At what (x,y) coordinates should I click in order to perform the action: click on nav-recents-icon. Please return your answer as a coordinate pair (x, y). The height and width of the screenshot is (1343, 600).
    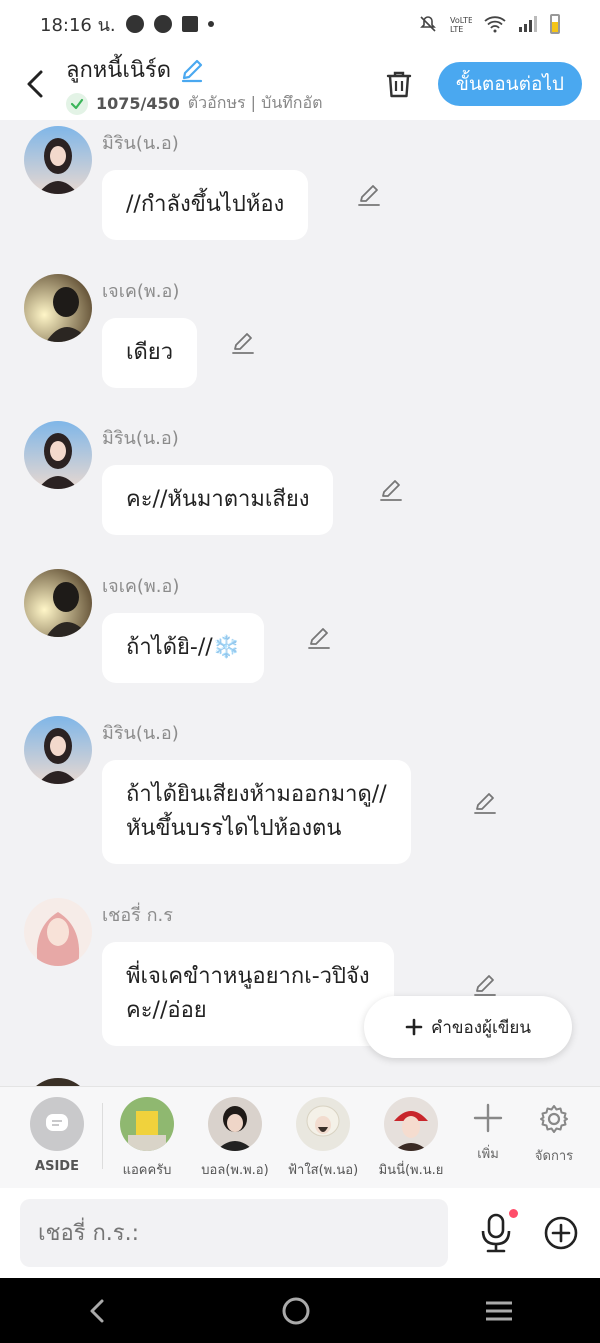
    Looking at the image, I should click on (499, 1311).